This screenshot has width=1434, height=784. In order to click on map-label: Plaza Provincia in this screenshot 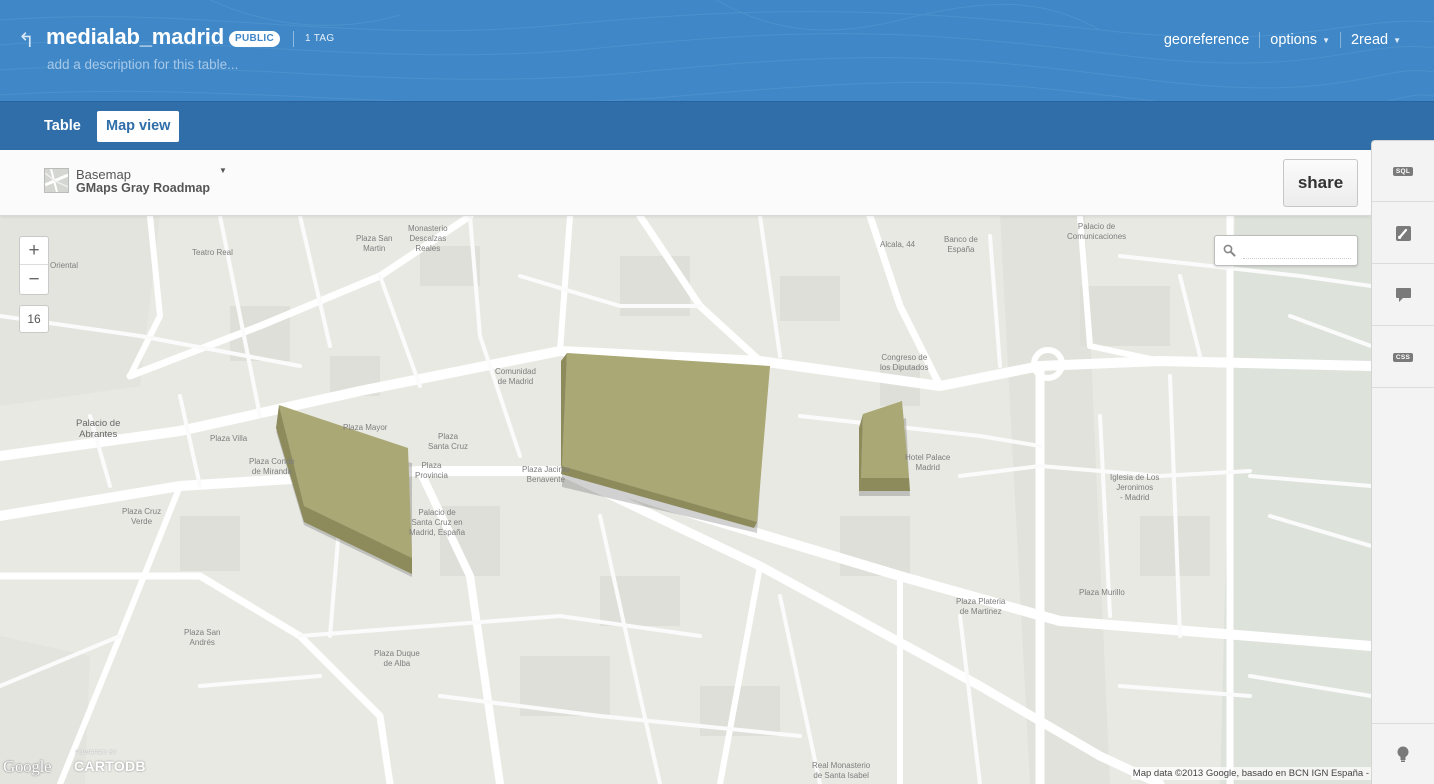, I will do `click(431, 470)`.